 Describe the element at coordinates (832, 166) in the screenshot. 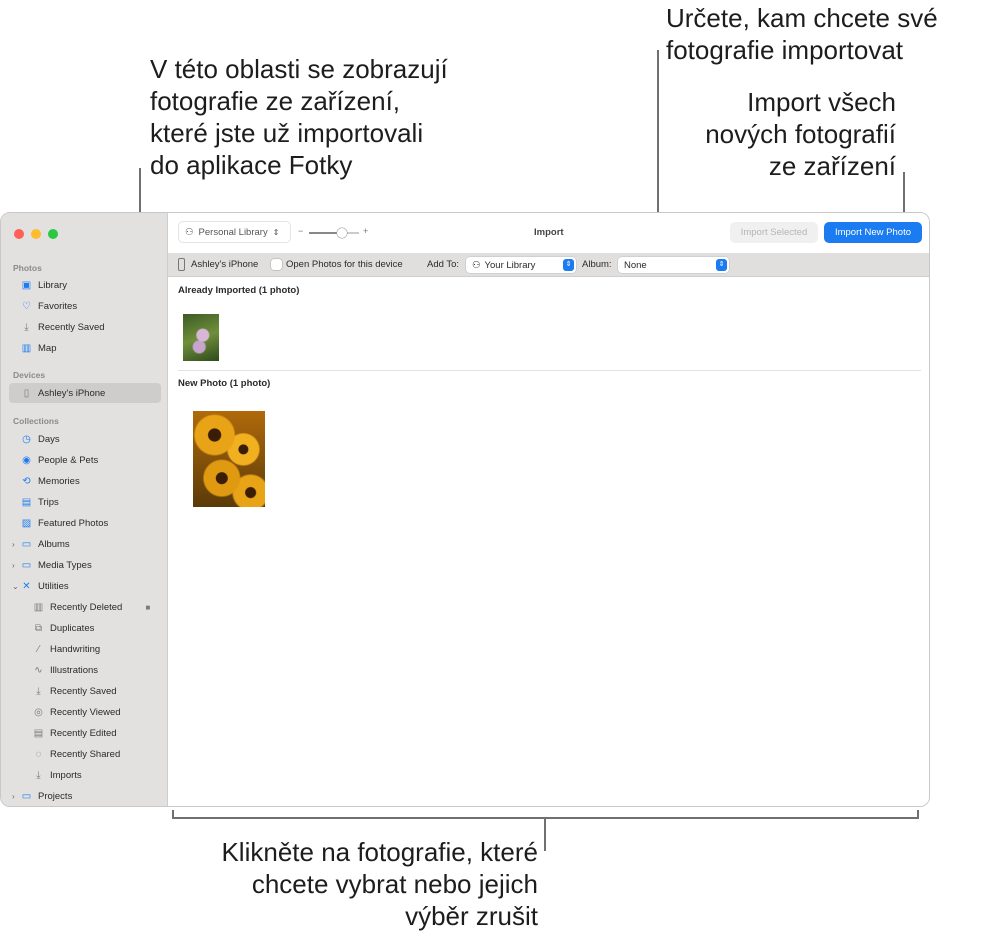

I see `callout-line: ze zařízení` at that location.